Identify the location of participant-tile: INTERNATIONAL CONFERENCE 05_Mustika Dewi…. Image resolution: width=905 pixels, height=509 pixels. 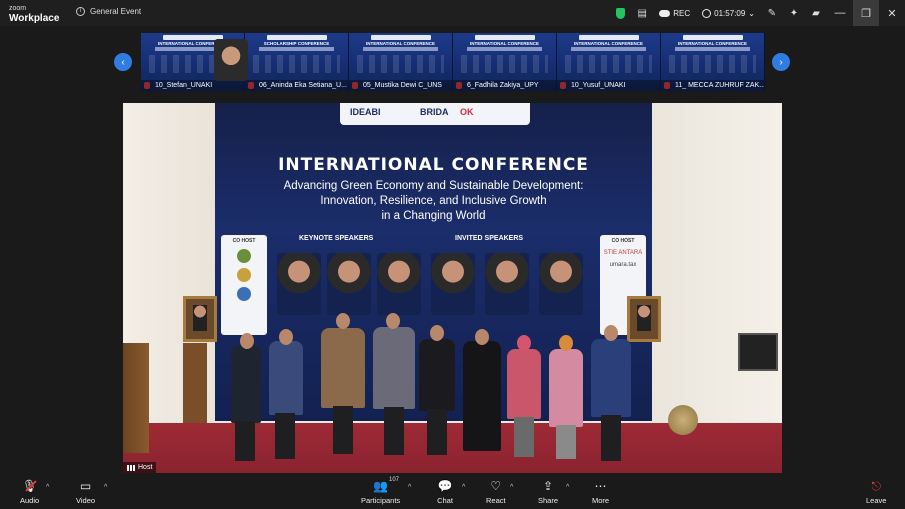
(401, 62).